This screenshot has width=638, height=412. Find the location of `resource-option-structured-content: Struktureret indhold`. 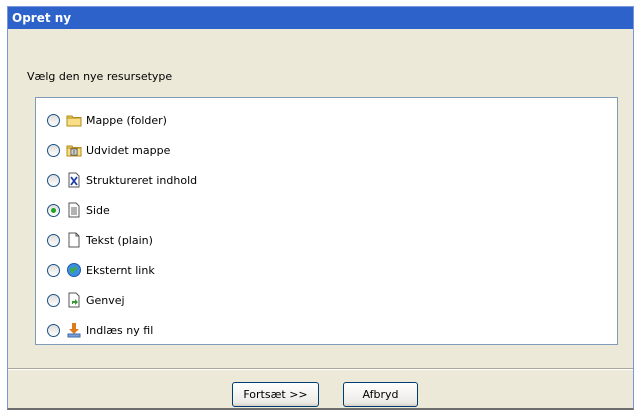

resource-option-structured-content: Struktureret indhold is located at coordinates (116, 180).